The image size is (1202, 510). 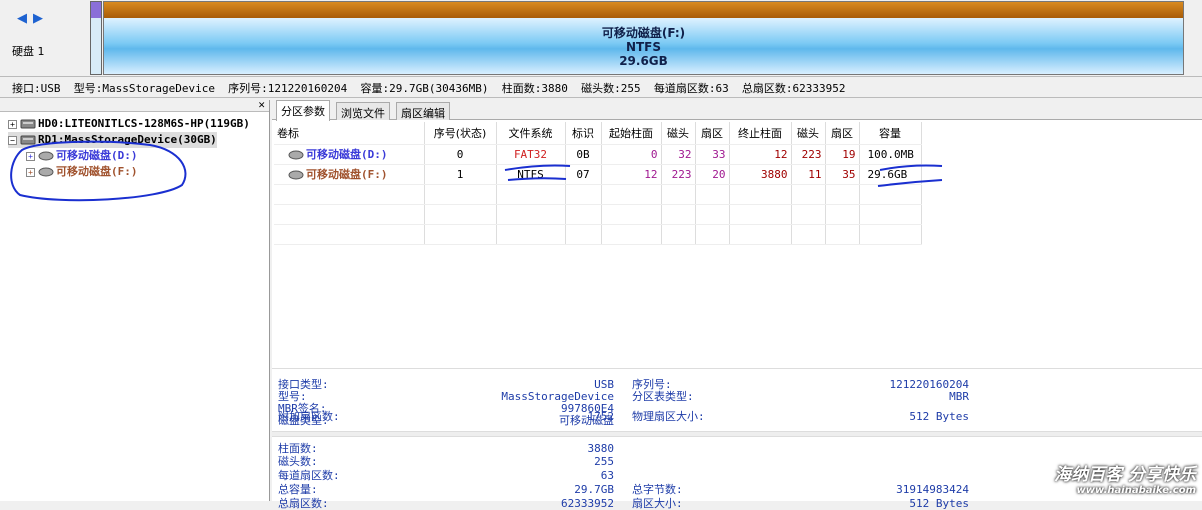 What do you see at coordinates (298, 461) in the screenshot?
I see `detail-label: 磁头数:` at bounding box center [298, 461].